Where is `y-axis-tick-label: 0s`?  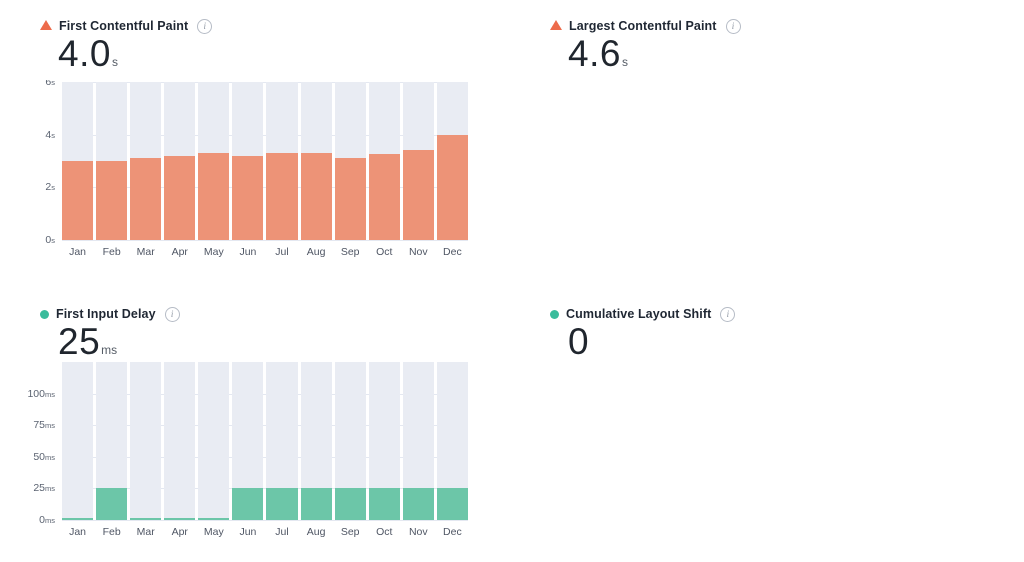 y-axis-tick-label: 0s is located at coordinates (767, 240).